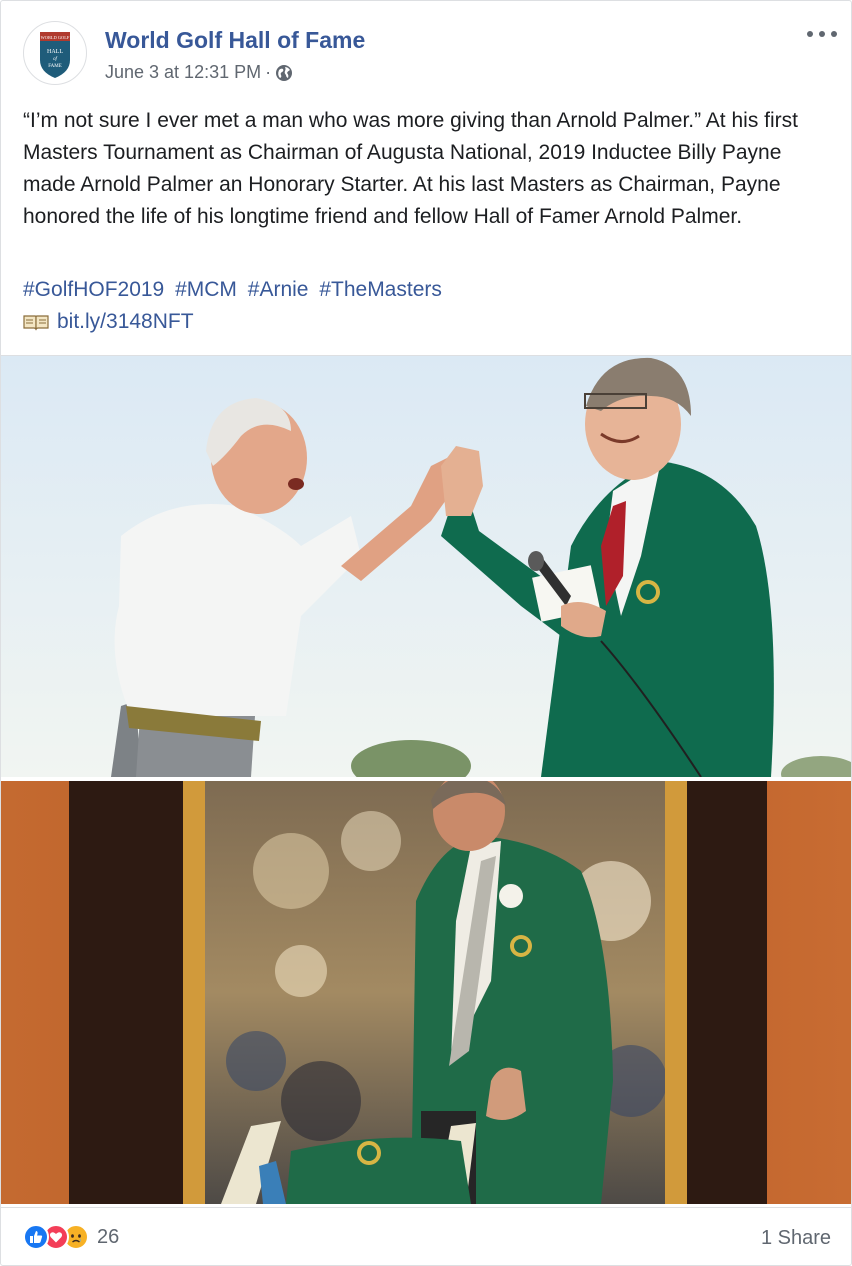  I want to click on hashtag-themasters: #TheMasters, so click(380, 289).